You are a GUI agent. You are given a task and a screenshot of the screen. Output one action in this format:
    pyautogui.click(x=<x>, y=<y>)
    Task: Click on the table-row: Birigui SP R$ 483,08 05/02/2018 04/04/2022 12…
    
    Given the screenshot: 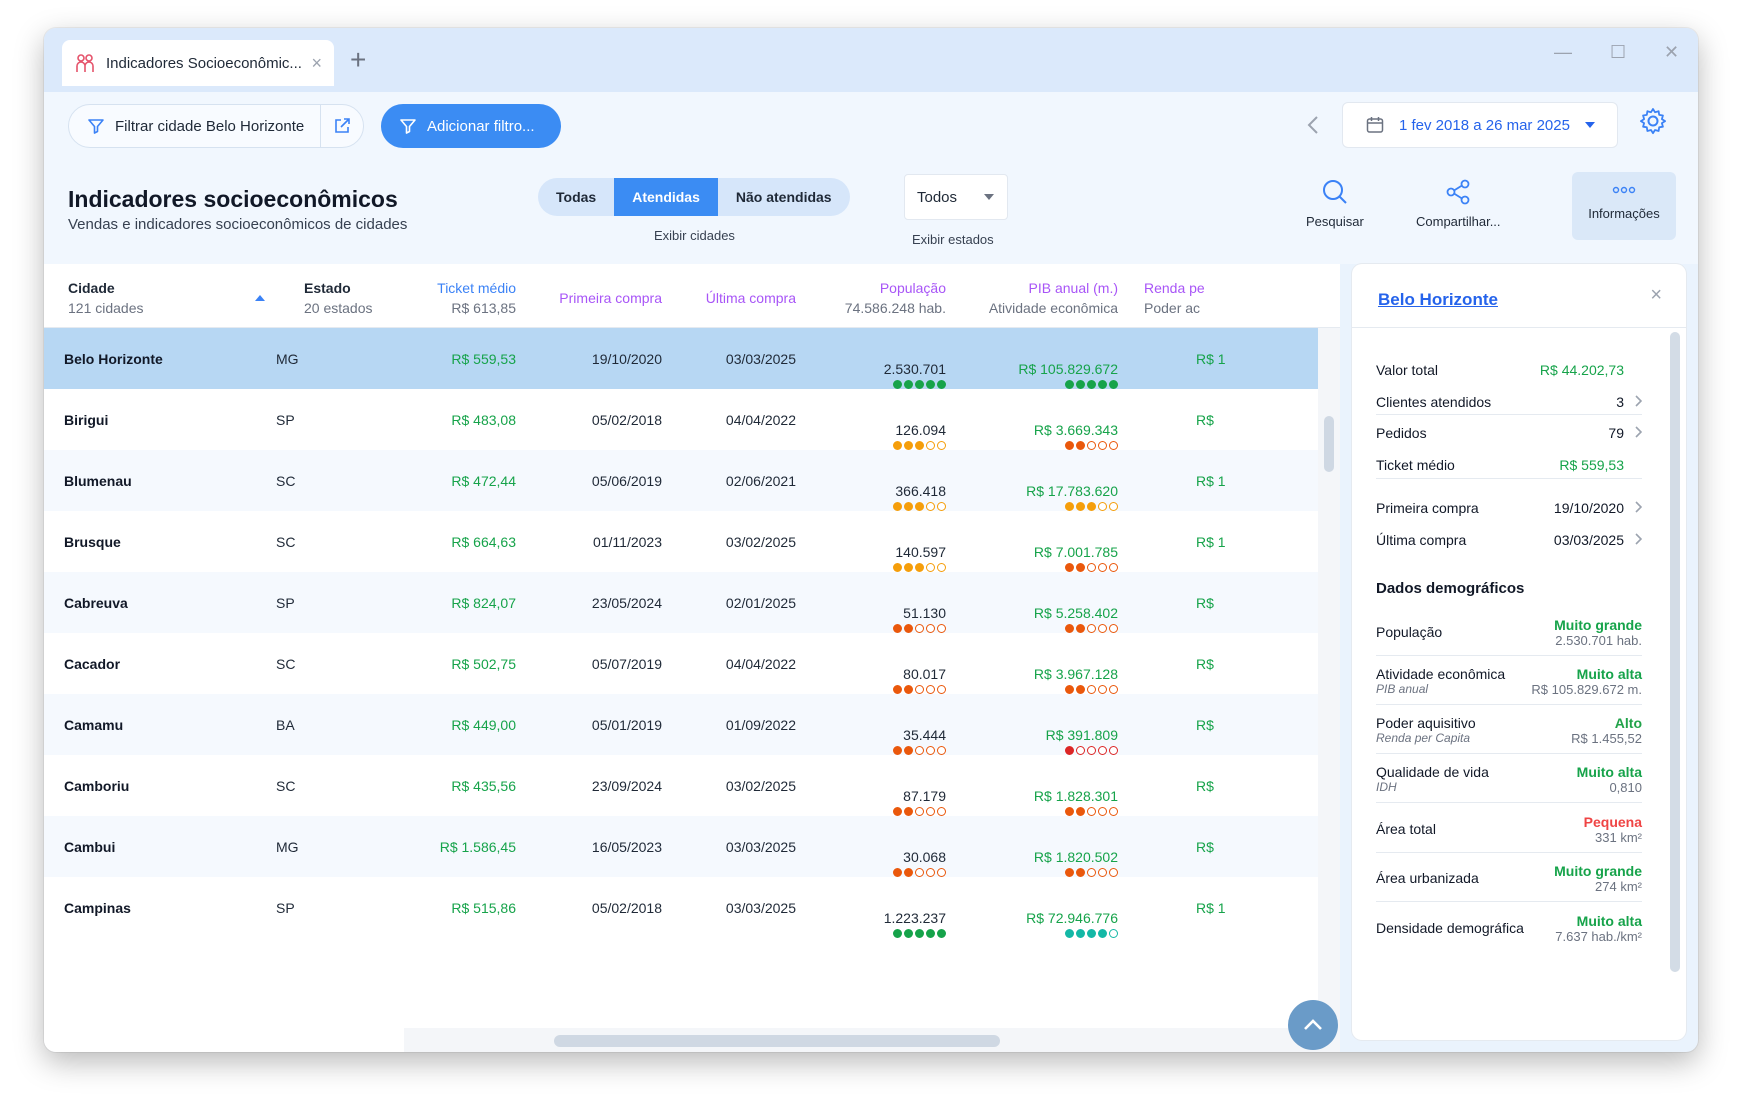 What is the action you would take?
    pyautogui.click(x=681, y=419)
    